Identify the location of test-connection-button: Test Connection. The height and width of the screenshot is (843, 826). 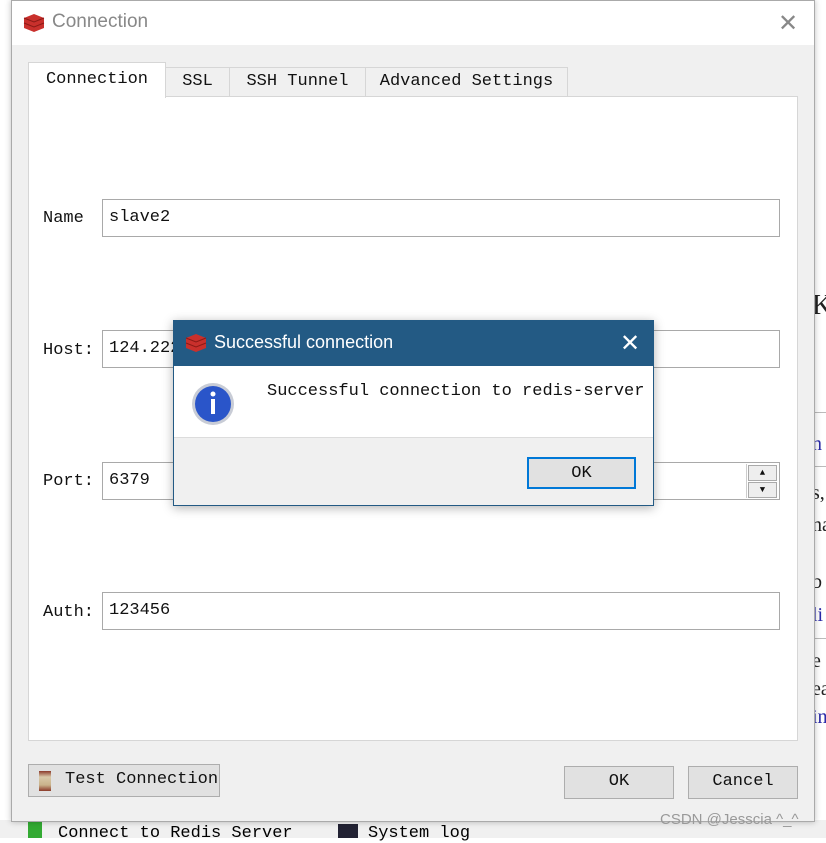
(124, 780).